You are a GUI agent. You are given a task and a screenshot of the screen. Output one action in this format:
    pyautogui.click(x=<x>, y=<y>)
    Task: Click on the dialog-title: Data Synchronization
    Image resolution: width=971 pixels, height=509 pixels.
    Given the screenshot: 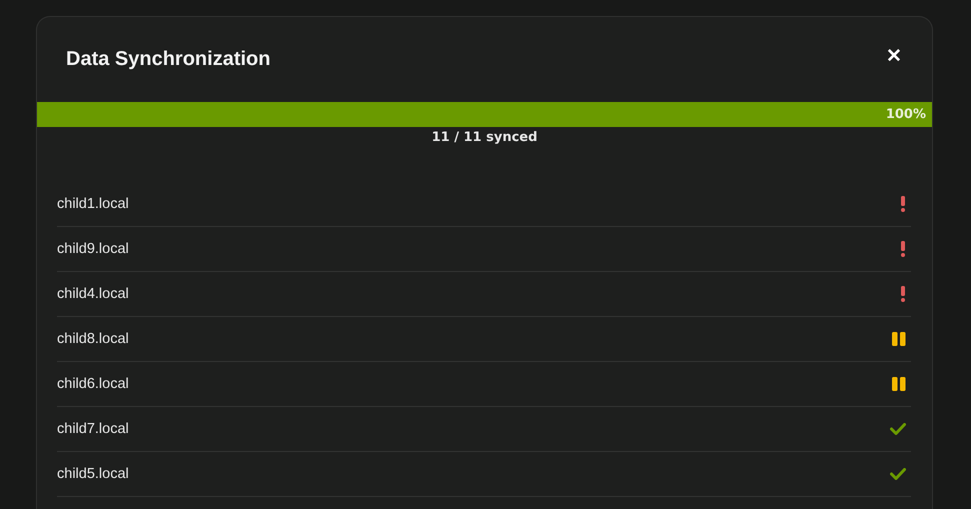 What is the action you would take?
    pyautogui.click(x=168, y=59)
    